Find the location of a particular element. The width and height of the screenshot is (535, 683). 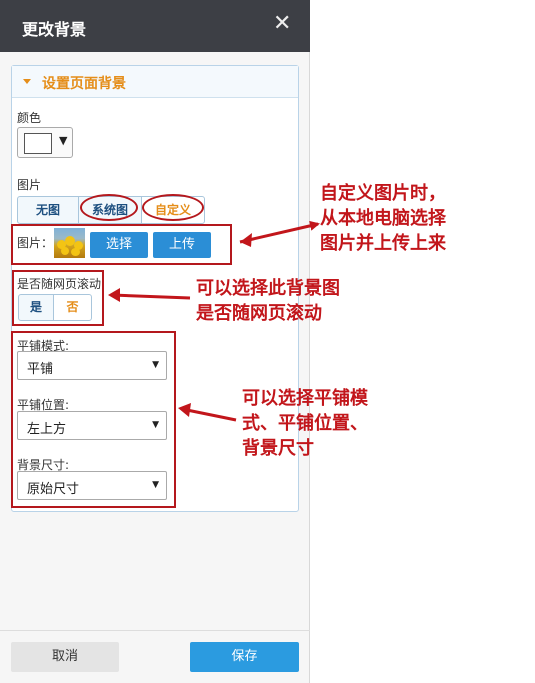

highlight-oval-system-image is located at coordinates (109, 207).